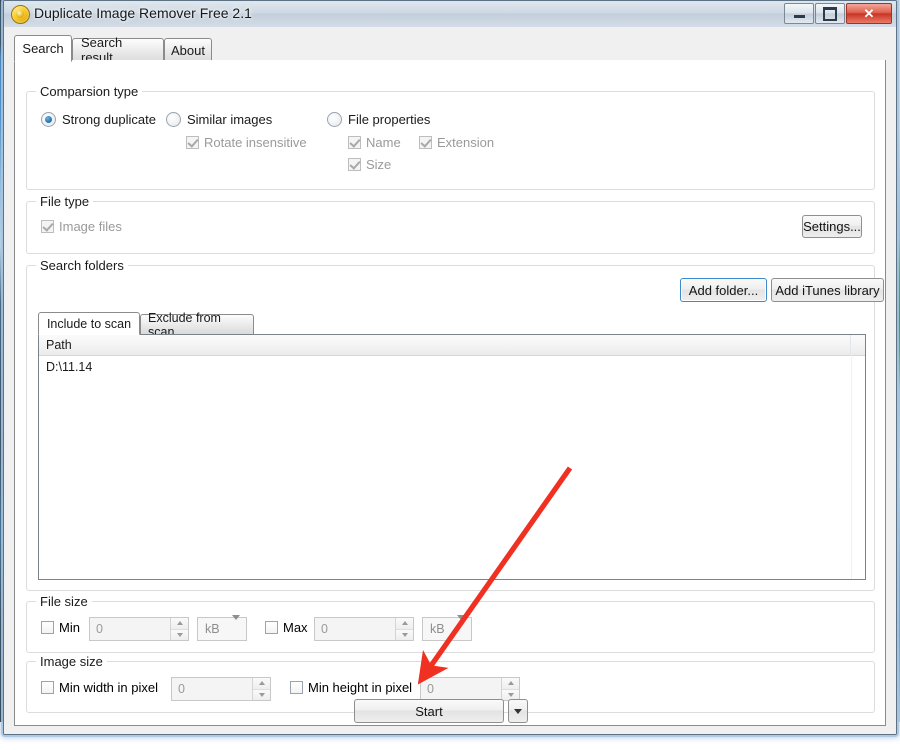 The height and width of the screenshot is (750, 900). Describe the element at coordinates (69, 627) in the screenshot. I see `checkbox-min-file-size-label: Min` at that location.